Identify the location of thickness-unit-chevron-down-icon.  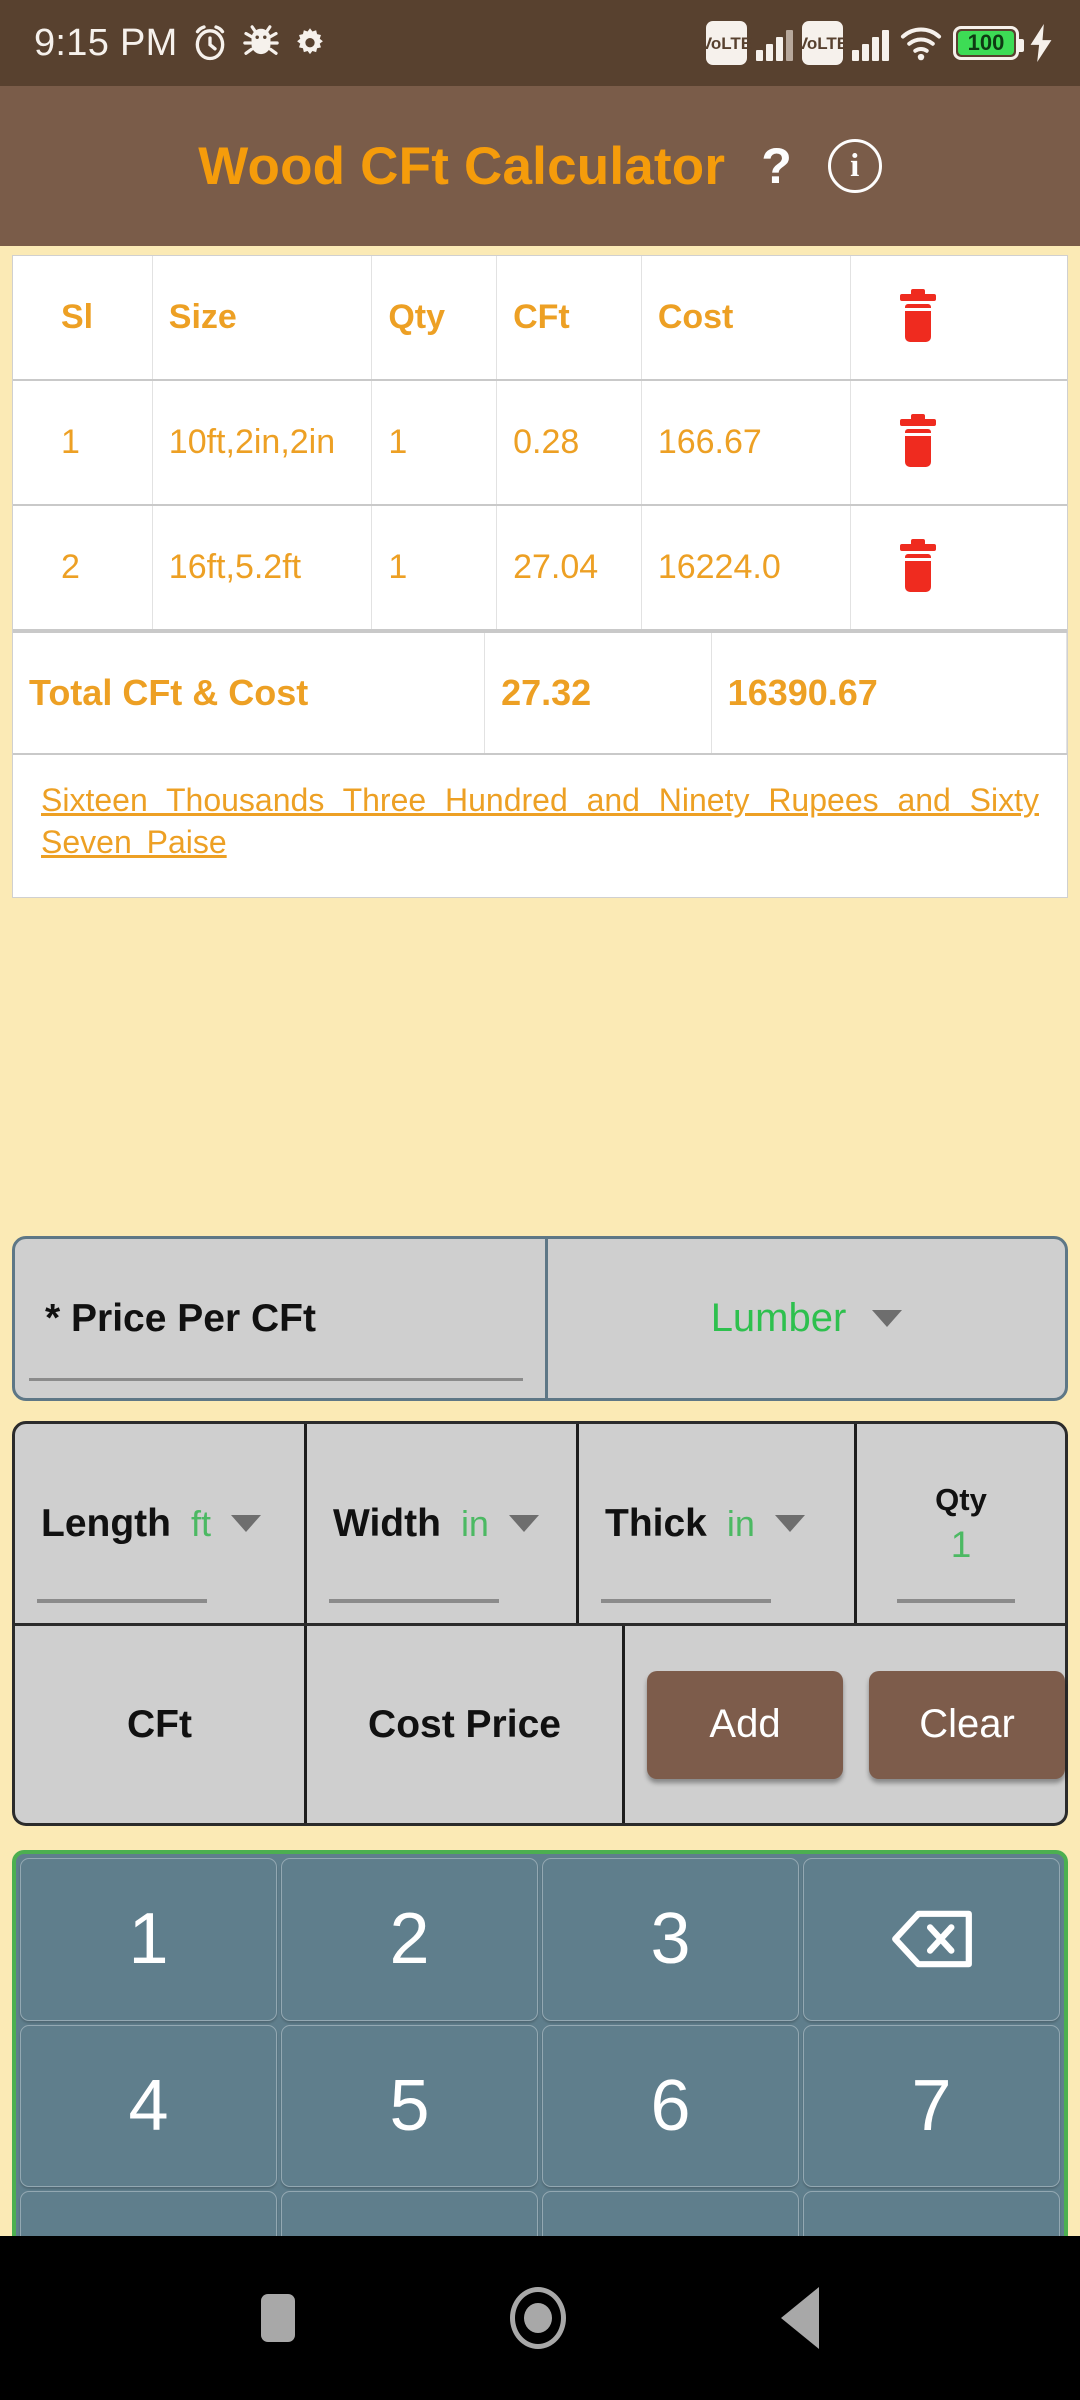
(789, 1523).